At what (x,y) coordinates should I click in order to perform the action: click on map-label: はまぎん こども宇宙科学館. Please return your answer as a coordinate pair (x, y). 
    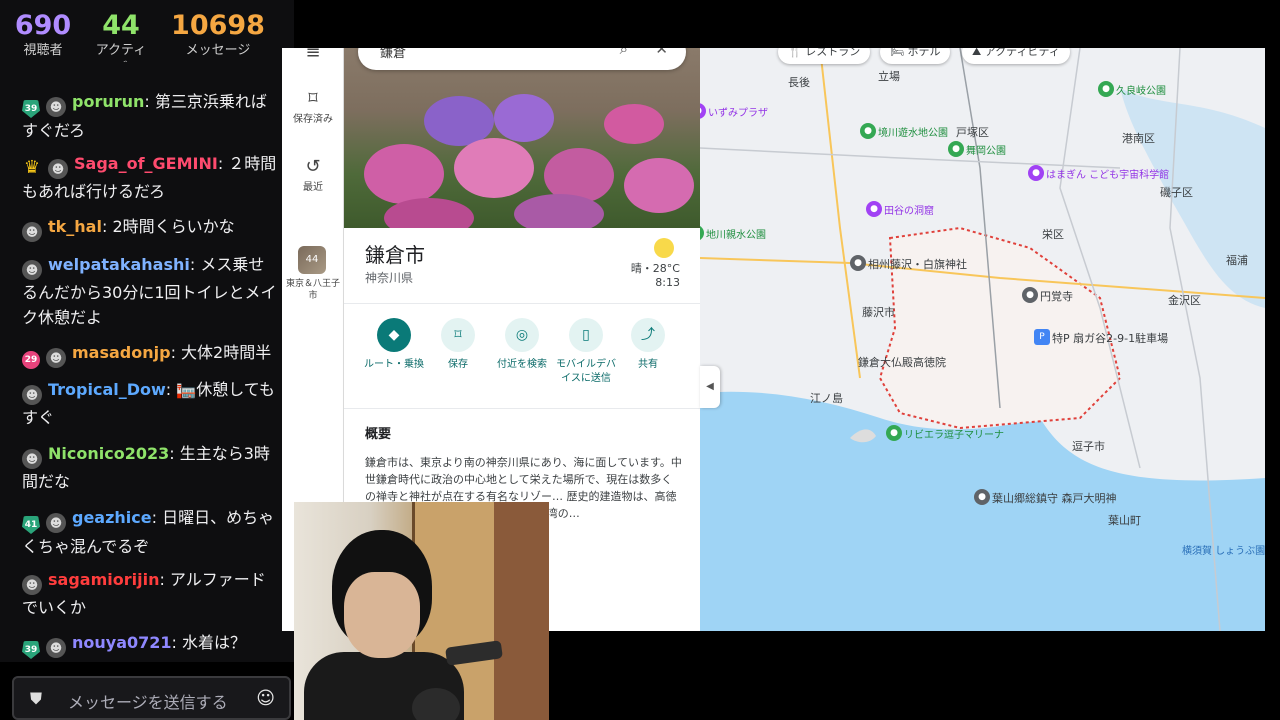
    Looking at the image, I should click on (1107, 173).